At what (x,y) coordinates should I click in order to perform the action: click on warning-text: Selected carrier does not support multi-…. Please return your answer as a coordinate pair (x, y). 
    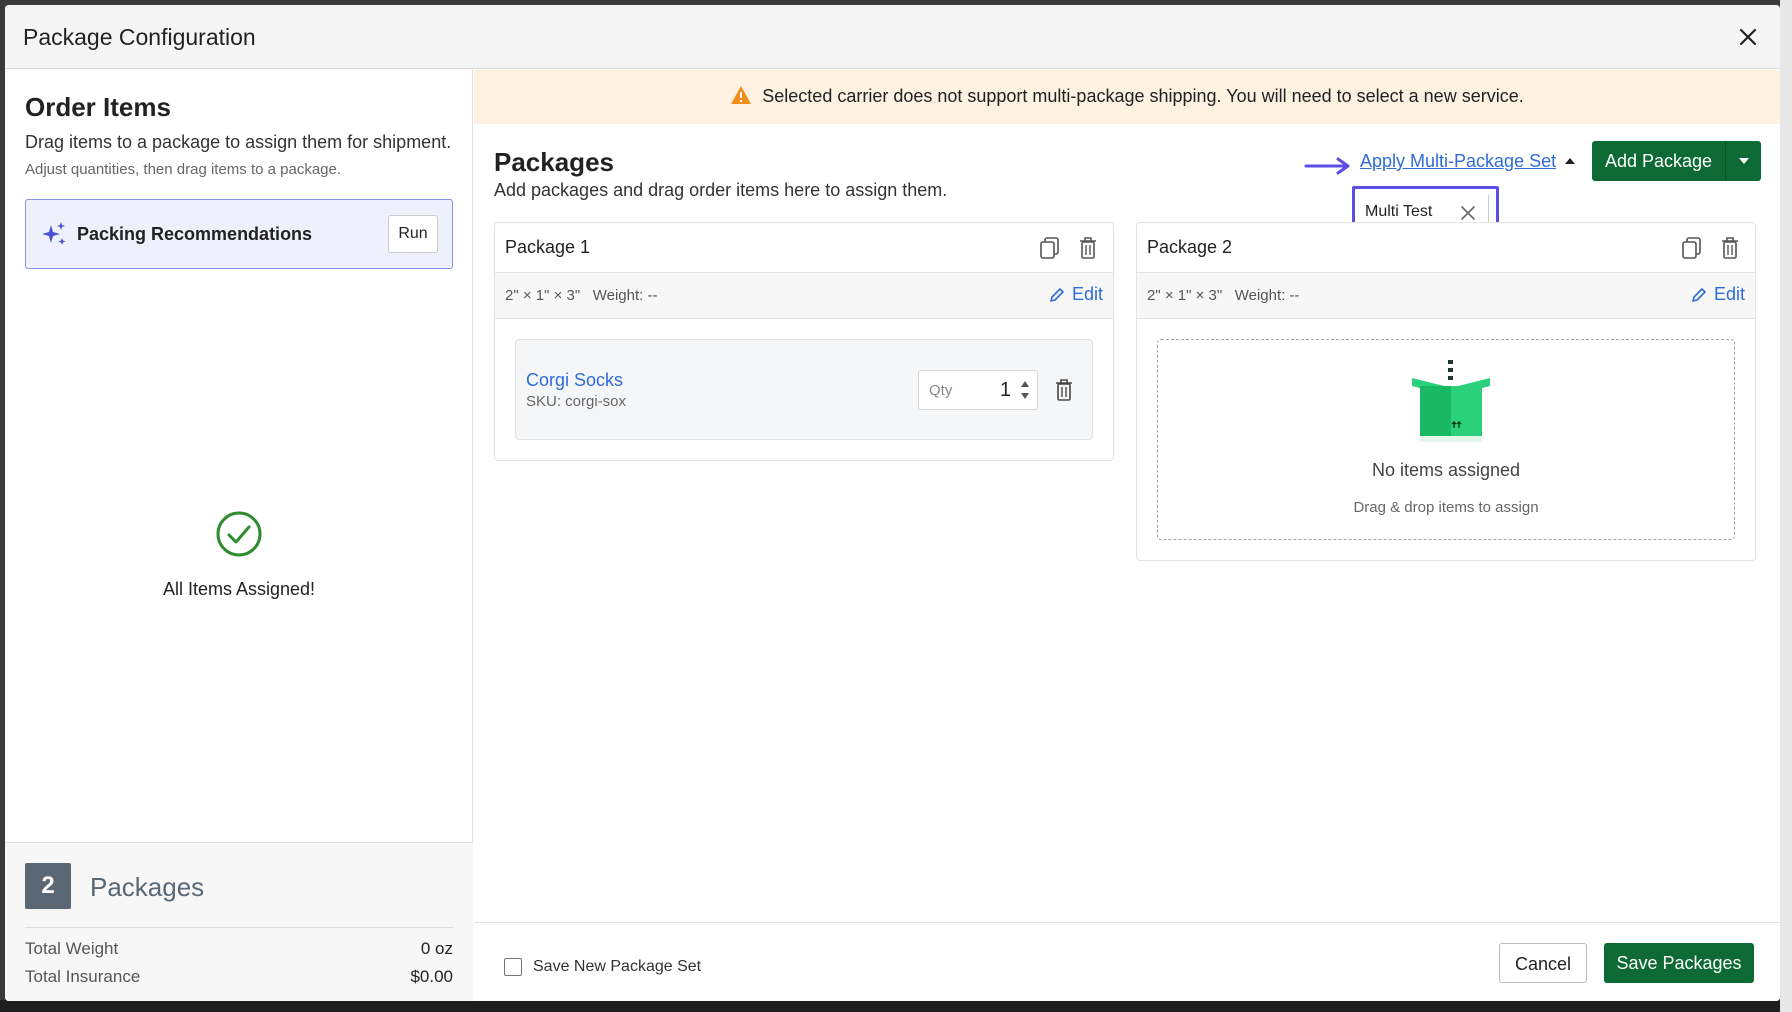
    Looking at the image, I should click on (1143, 96).